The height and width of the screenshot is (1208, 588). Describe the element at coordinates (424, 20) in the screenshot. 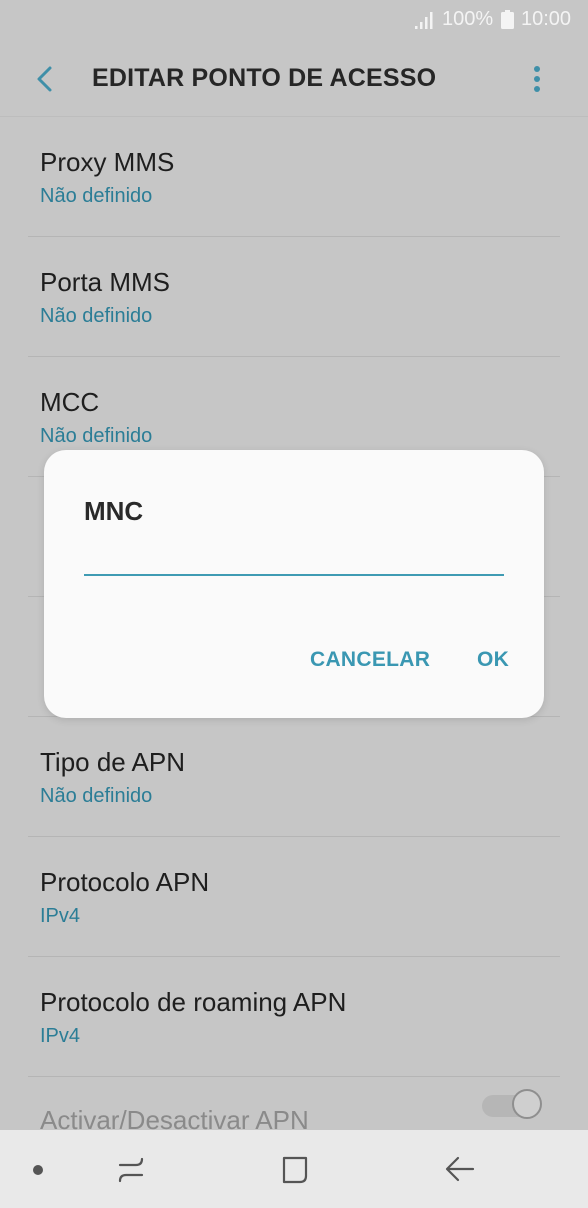

I see `signal-icon` at that location.